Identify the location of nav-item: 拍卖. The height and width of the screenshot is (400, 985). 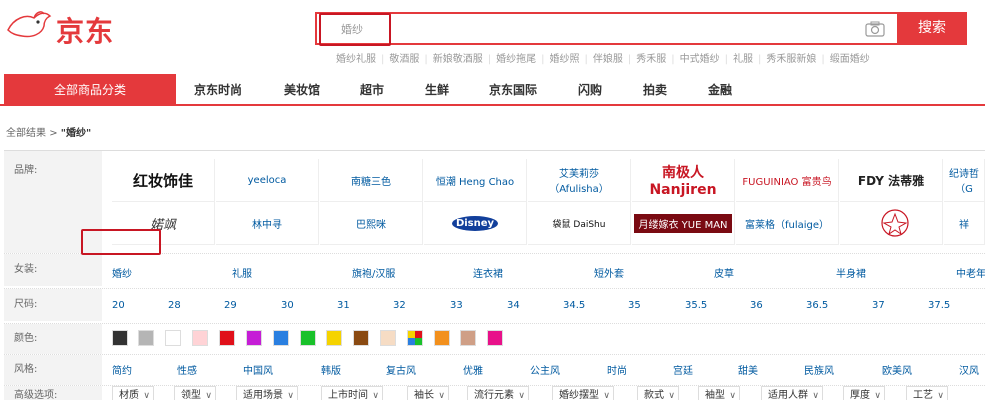
(655, 90).